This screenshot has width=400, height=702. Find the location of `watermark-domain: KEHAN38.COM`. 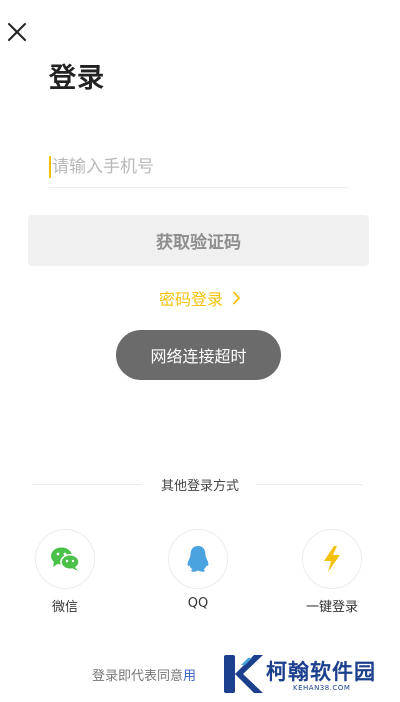

watermark-domain: KEHAN38.COM is located at coordinates (322, 688).